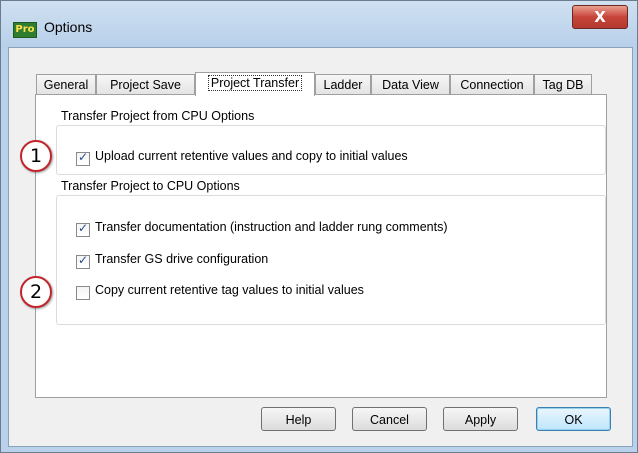 The width and height of the screenshot is (638, 453). I want to click on tab-tag-db: Tag DB, so click(563, 84).